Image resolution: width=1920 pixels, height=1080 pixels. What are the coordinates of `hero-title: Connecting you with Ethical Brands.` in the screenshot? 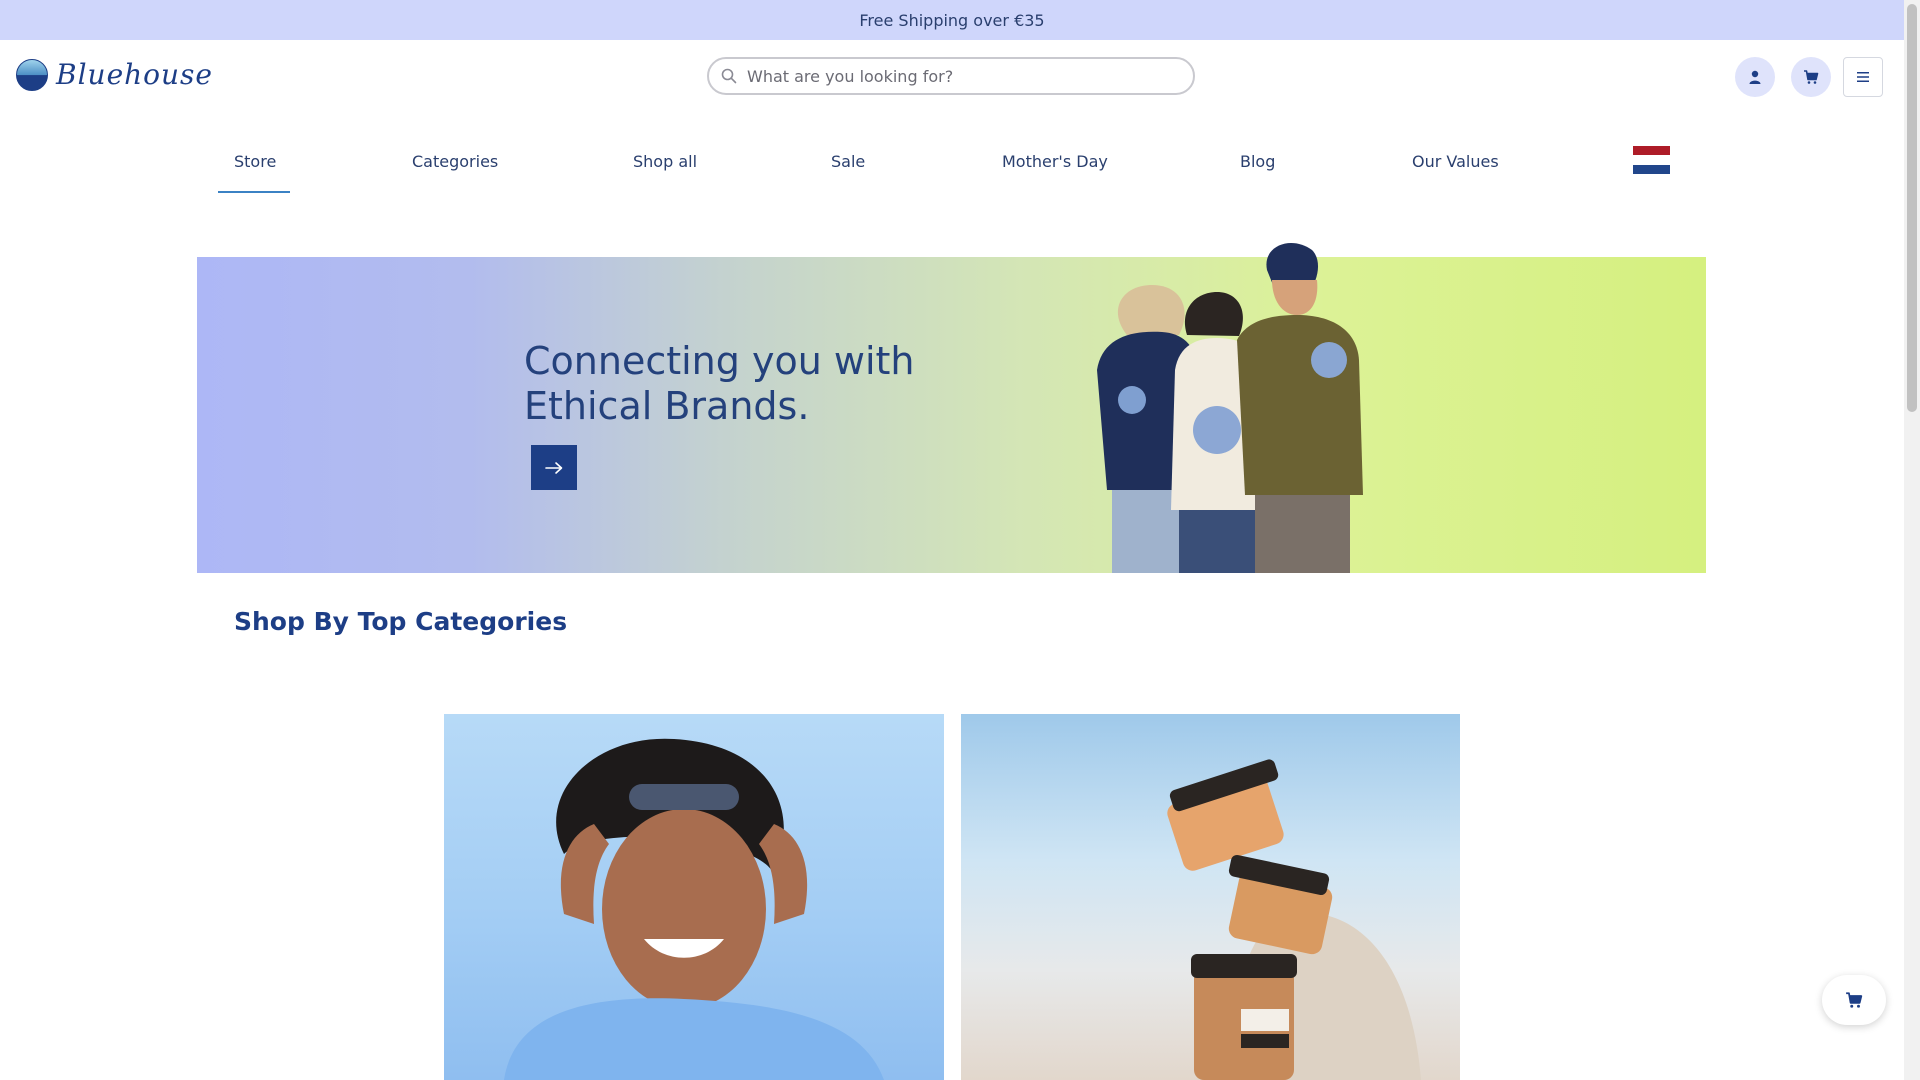 It's located at (719, 383).